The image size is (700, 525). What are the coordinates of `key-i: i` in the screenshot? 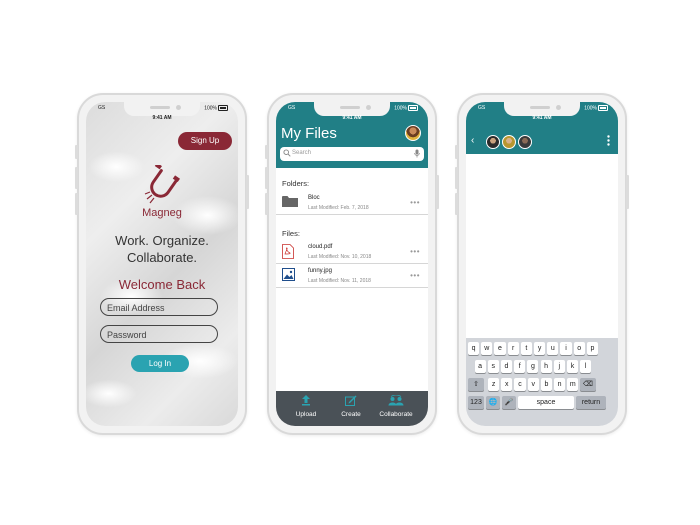 It's located at (566, 348).